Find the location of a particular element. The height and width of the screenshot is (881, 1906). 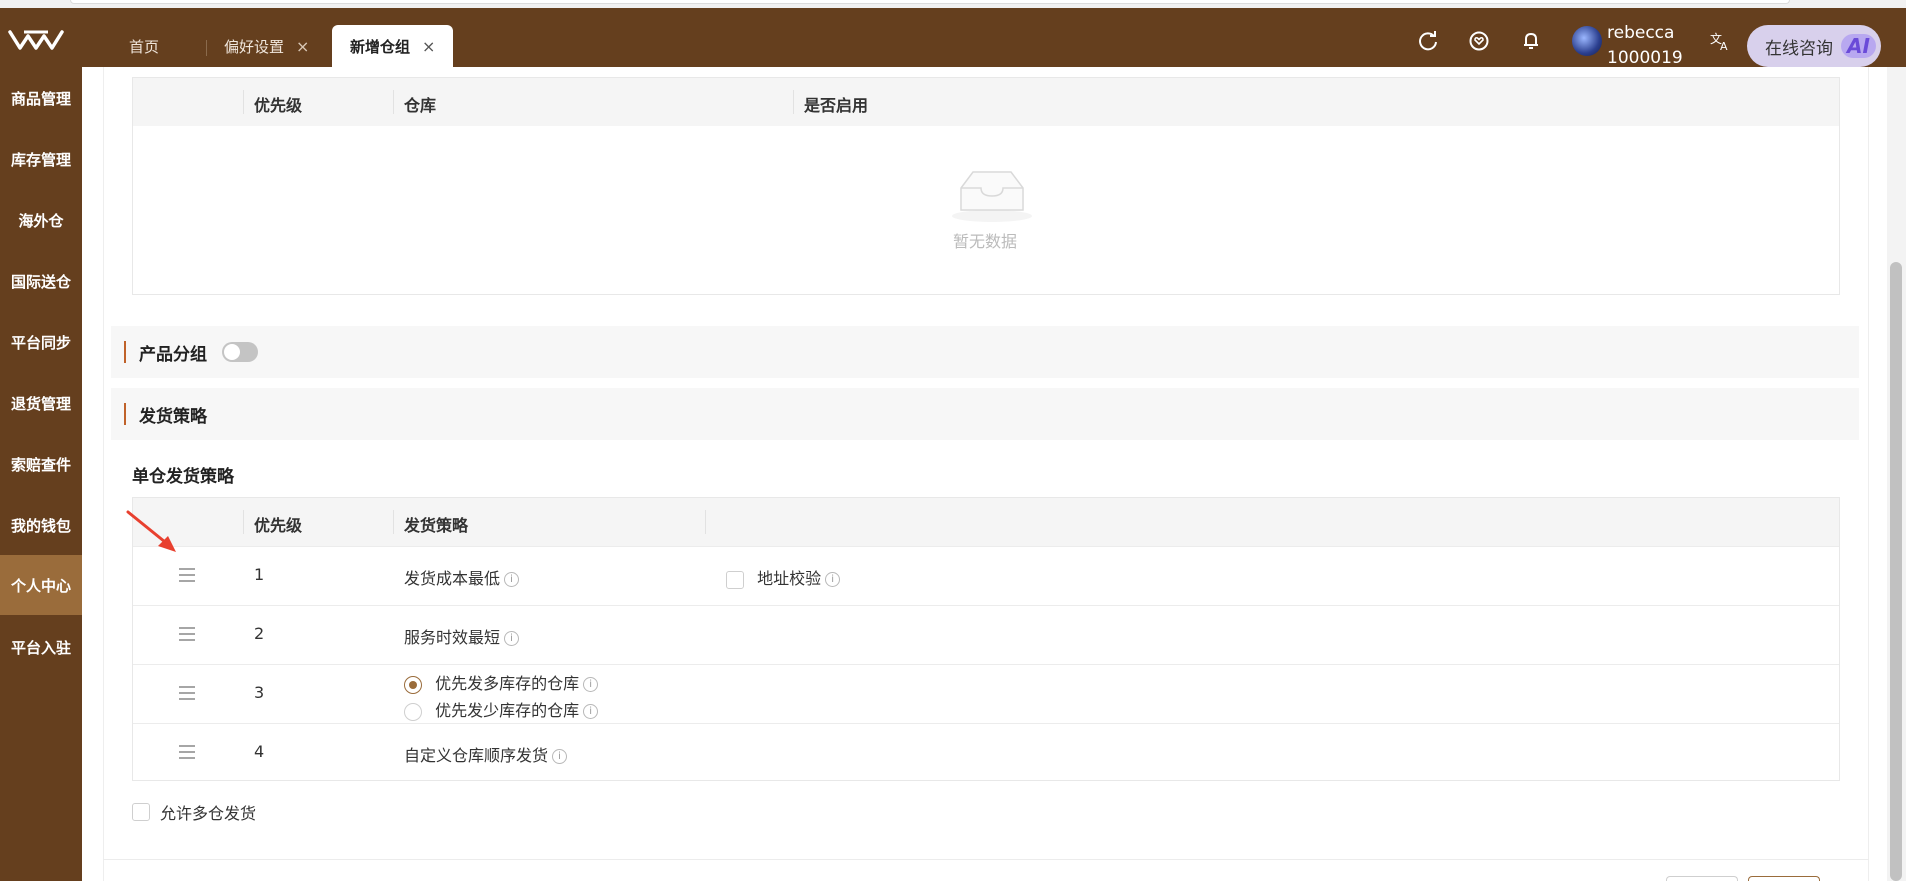

empty-text: 暂无数据 is located at coordinates (985, 241).